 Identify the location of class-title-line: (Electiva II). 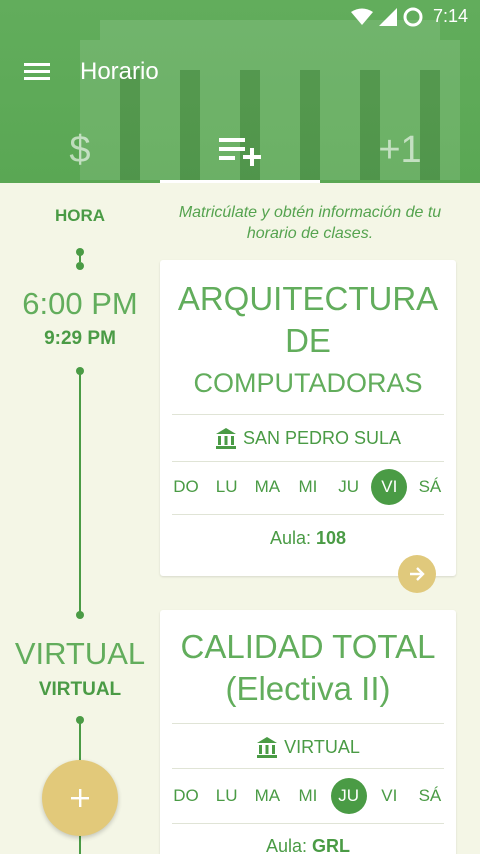
(308, 688).